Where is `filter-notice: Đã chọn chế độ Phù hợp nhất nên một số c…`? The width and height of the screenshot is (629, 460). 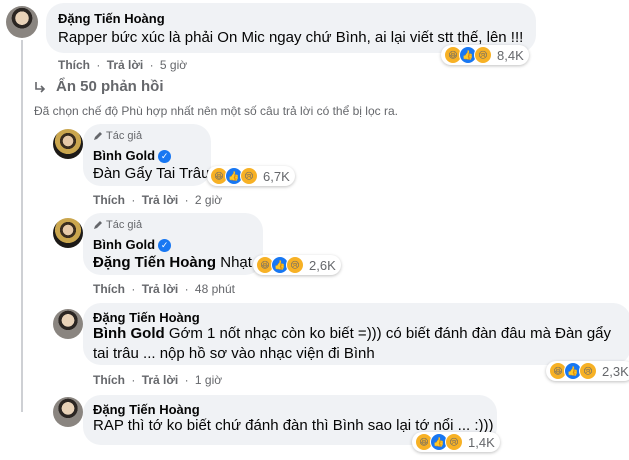 filter-notice: Đã chọn chế độ Phù hợp nhất nên một số c… is located at coordinates (216, 111).